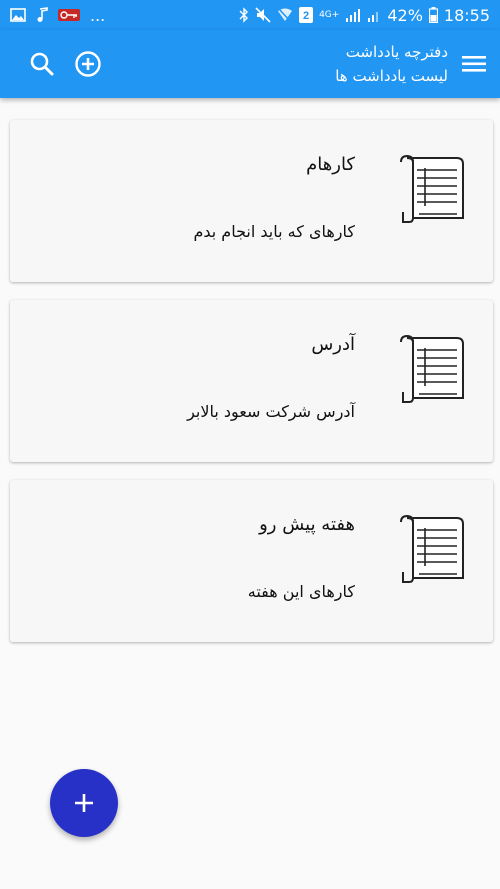  I want to click on search-button, so click(42, 64).